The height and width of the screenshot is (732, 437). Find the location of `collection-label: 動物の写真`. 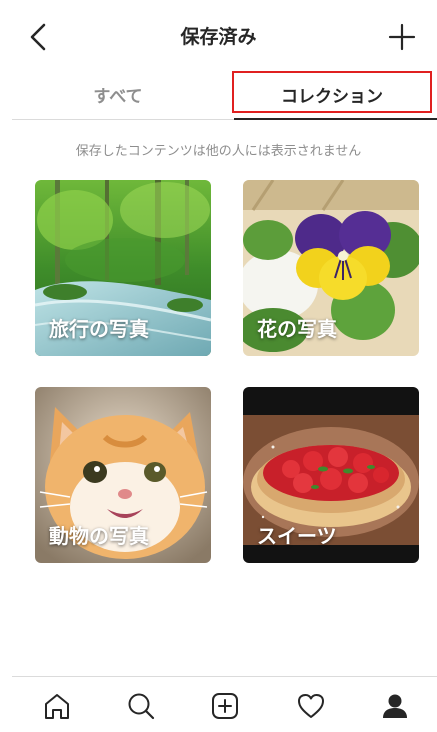

collection-label: 動物の写真 is located at coordinates (99, 536).